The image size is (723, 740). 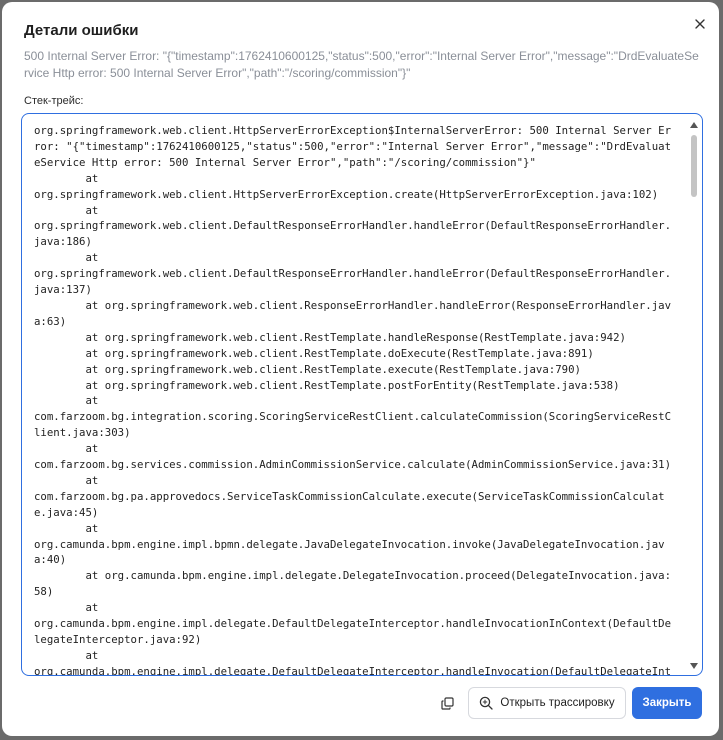 What do you see at coordinates (54, 101) in the screenshot?
I see `stack-trace-label: Стек-трейс:` at bounding box center [54, 101].